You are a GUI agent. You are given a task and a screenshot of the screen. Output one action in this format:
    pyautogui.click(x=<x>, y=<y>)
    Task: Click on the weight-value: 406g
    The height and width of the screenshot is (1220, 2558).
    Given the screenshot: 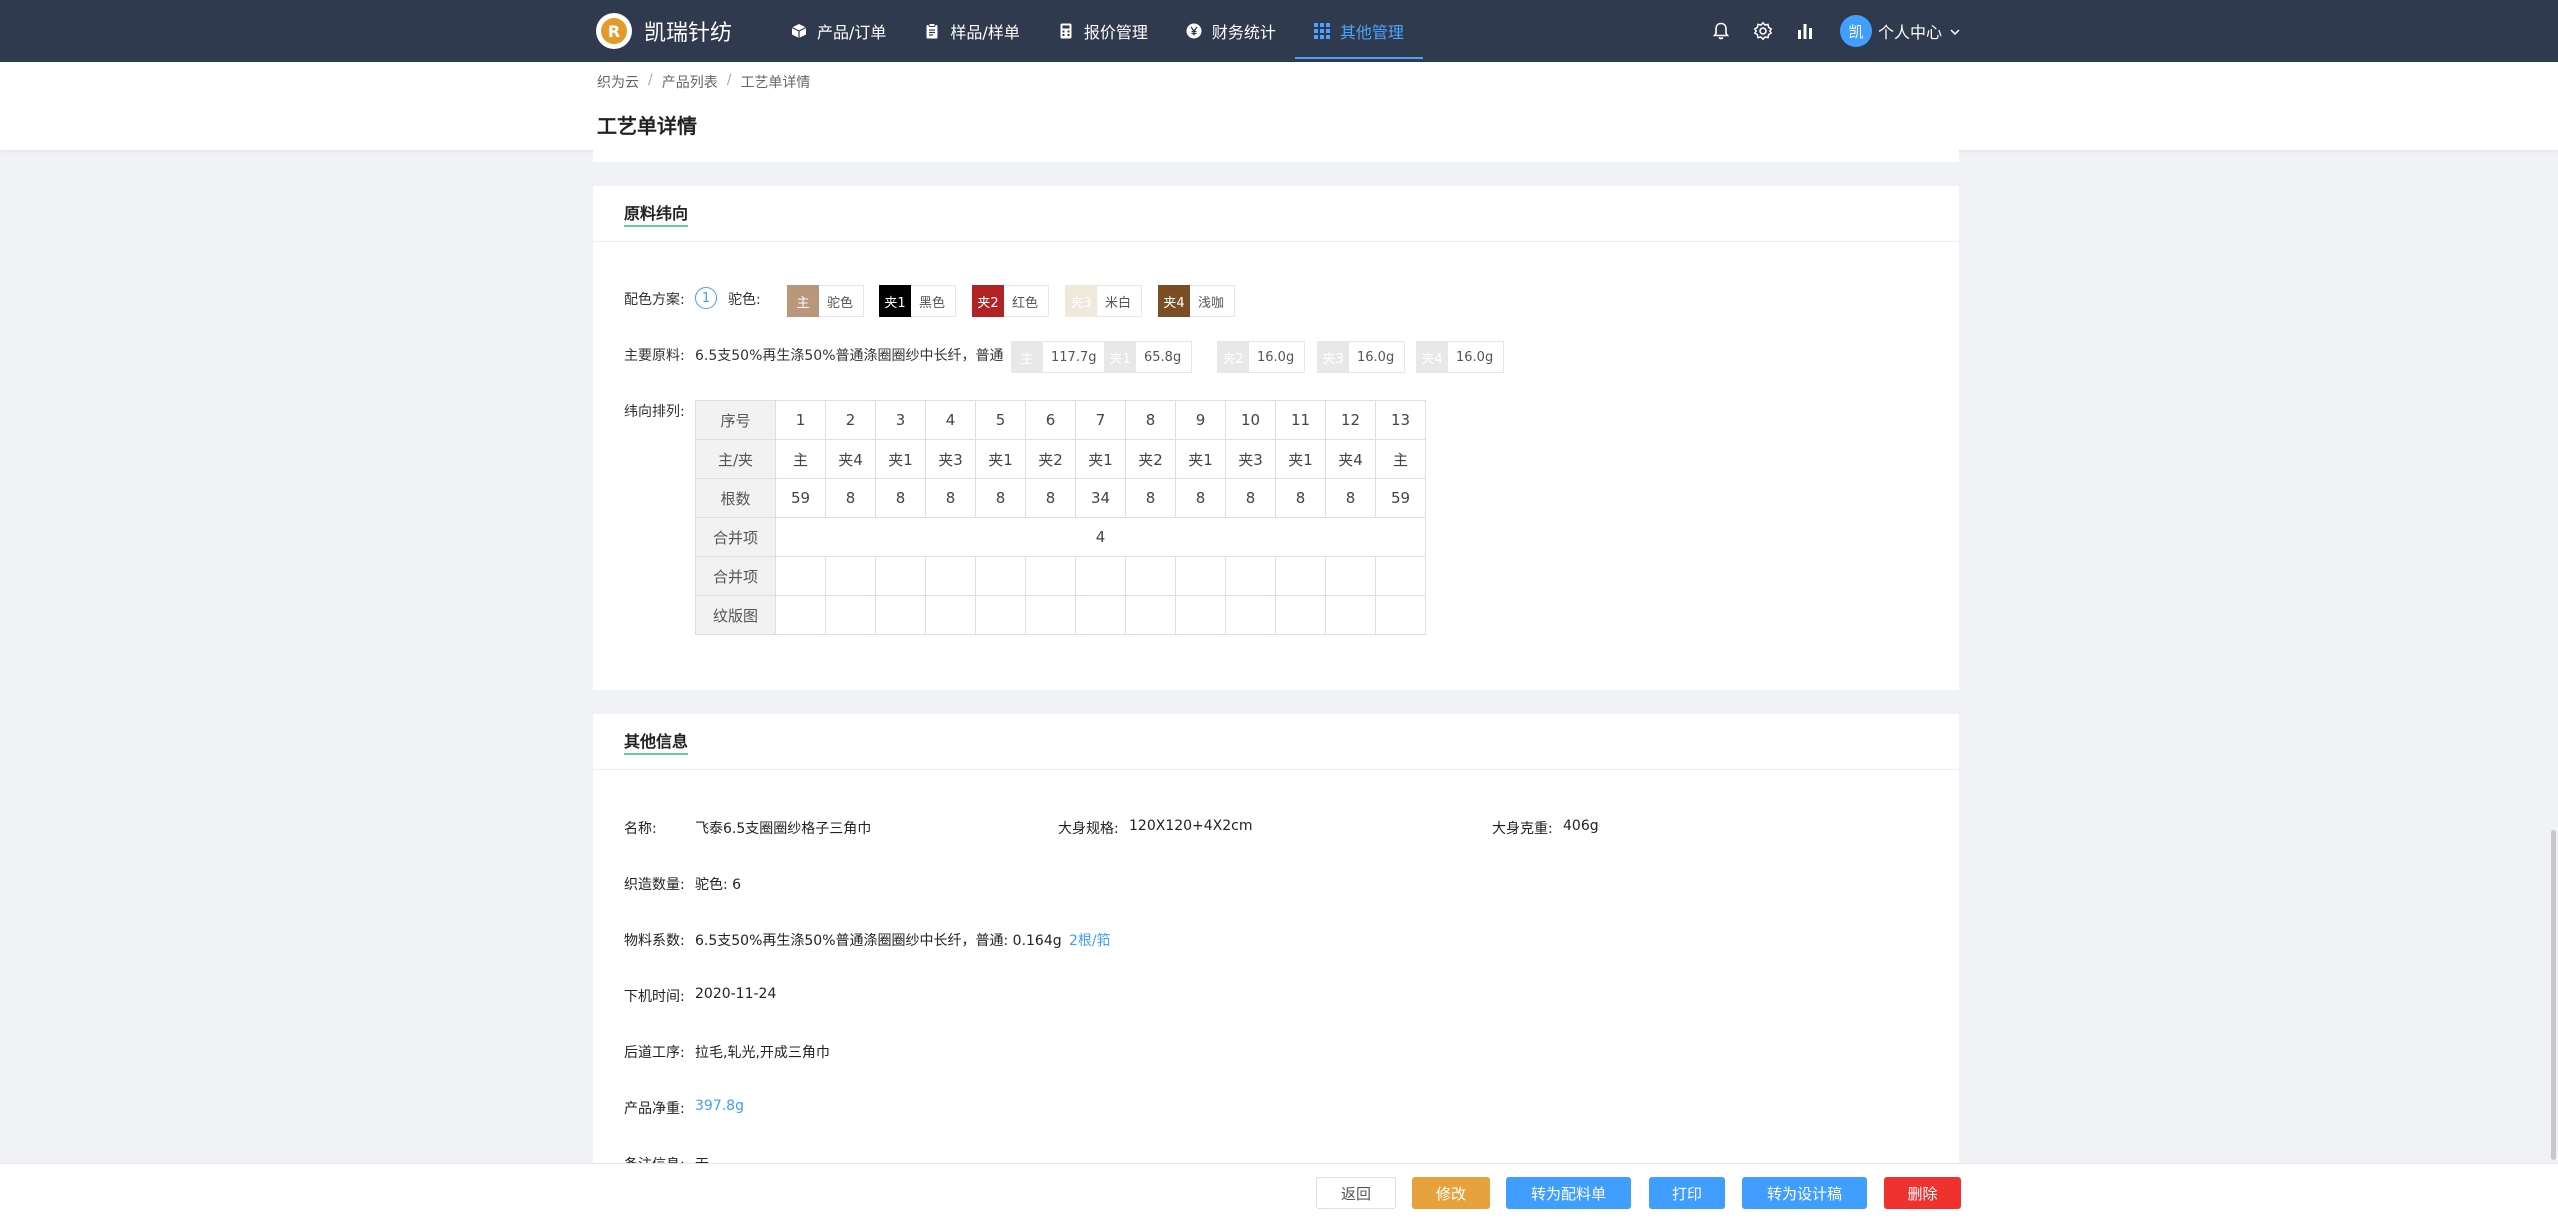 What is the action you would take?
    pyautogui.click(x=1581, y=826)
    